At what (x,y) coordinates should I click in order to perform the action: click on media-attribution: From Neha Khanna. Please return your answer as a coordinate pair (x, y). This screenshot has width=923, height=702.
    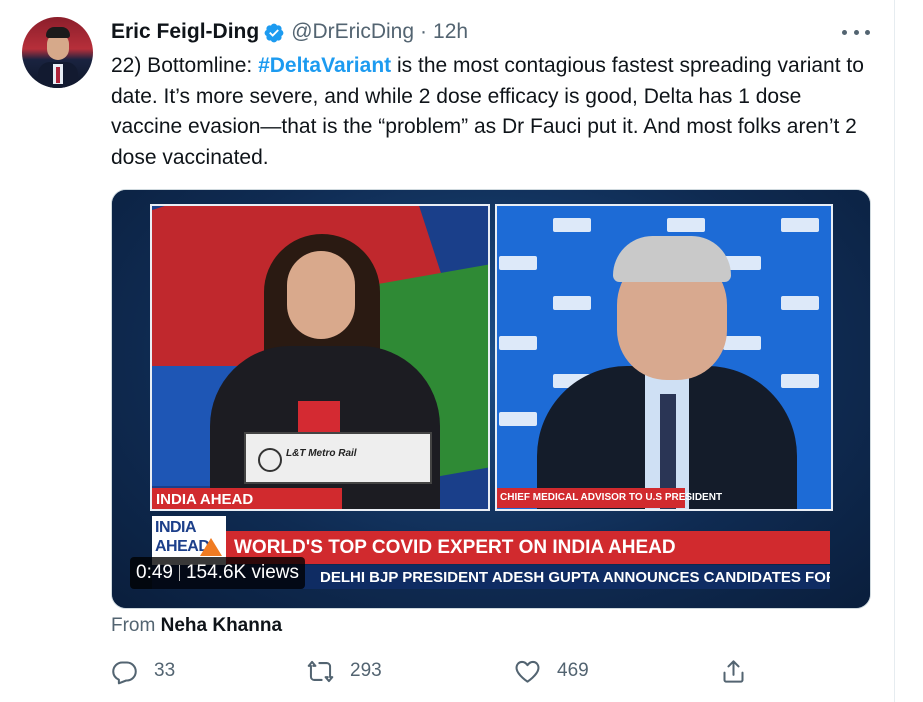
    Looking at the image, I should click on (196, 626).